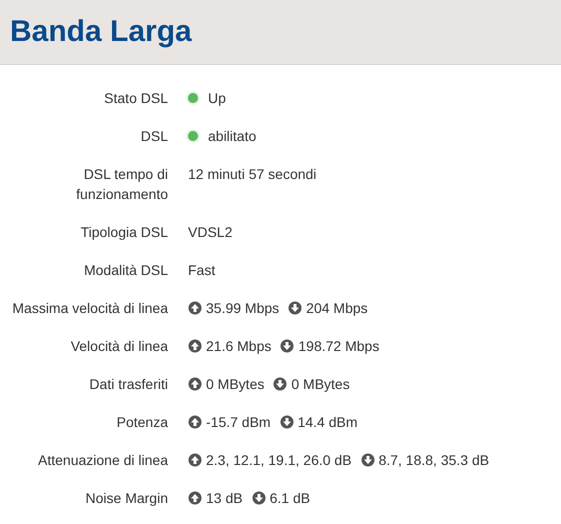 The image size is (561, 524). I want to click on downstream-value: 204 Mbps, so click(337, 308).